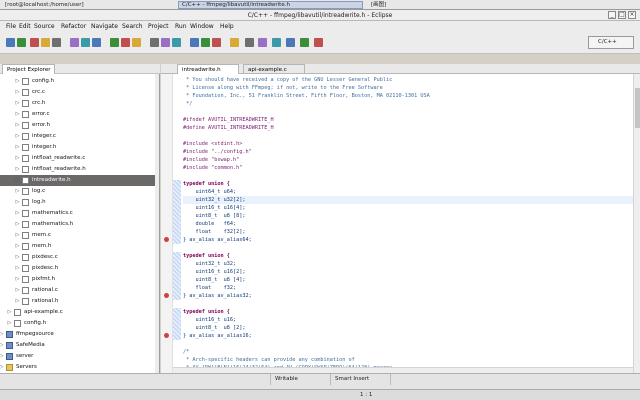 This screenshot has height=400, width=640. Describe the element at coordinates (270, 5) in the screenshot. I see `taskbar-item-eclipse: C/C++ - ffmpeg/libavutil/intreadwrite.h` at that location.